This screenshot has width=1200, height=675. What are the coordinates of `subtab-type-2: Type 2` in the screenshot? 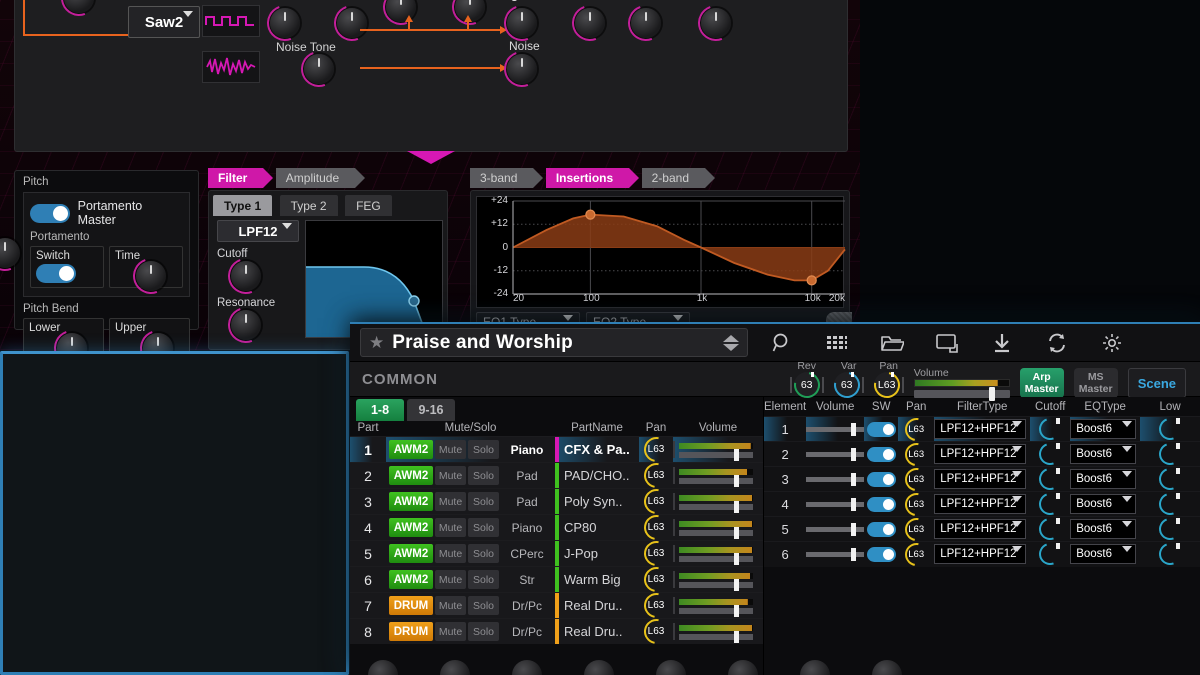 It's located at (308, 205).